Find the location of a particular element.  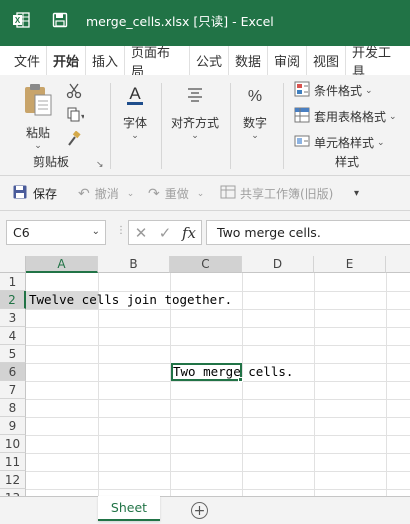

tab-home: 开始 is located at coordinates (66, 60).